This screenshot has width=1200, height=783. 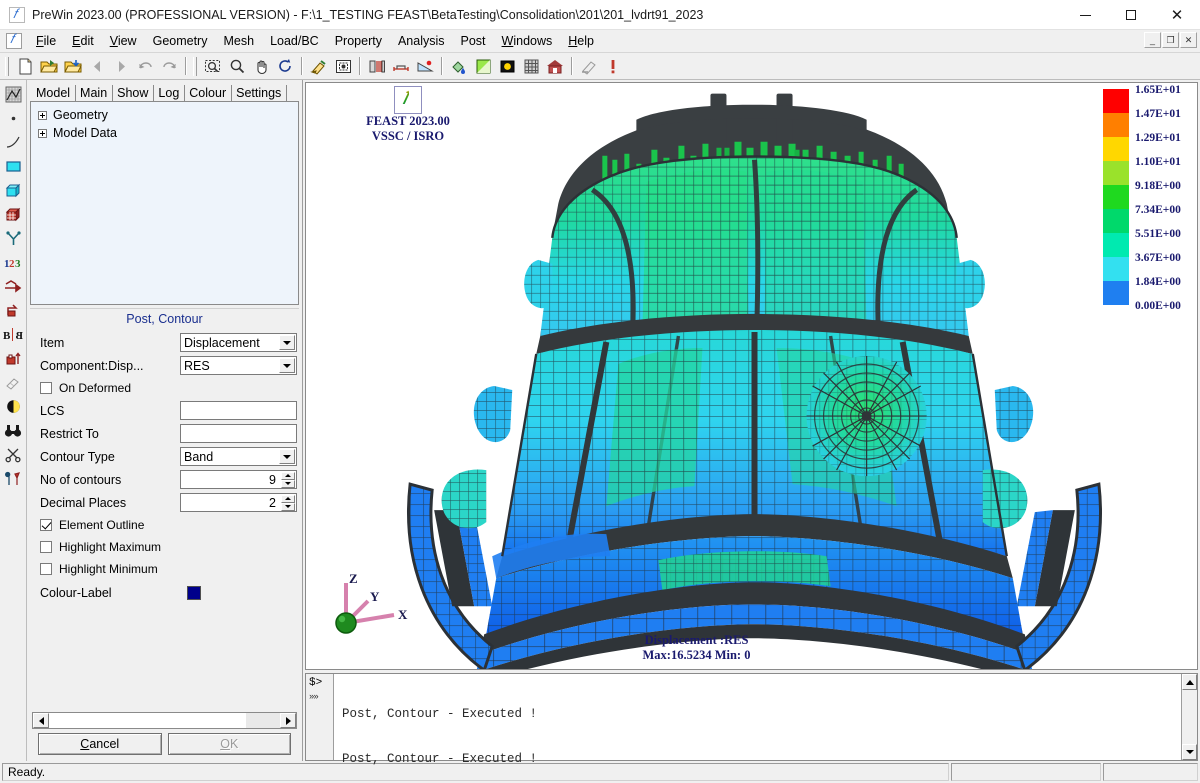 What do you see at coordinates (238, 433) in the screenshot?
I see `restrict-to-input` at bounding box center [238, 433].